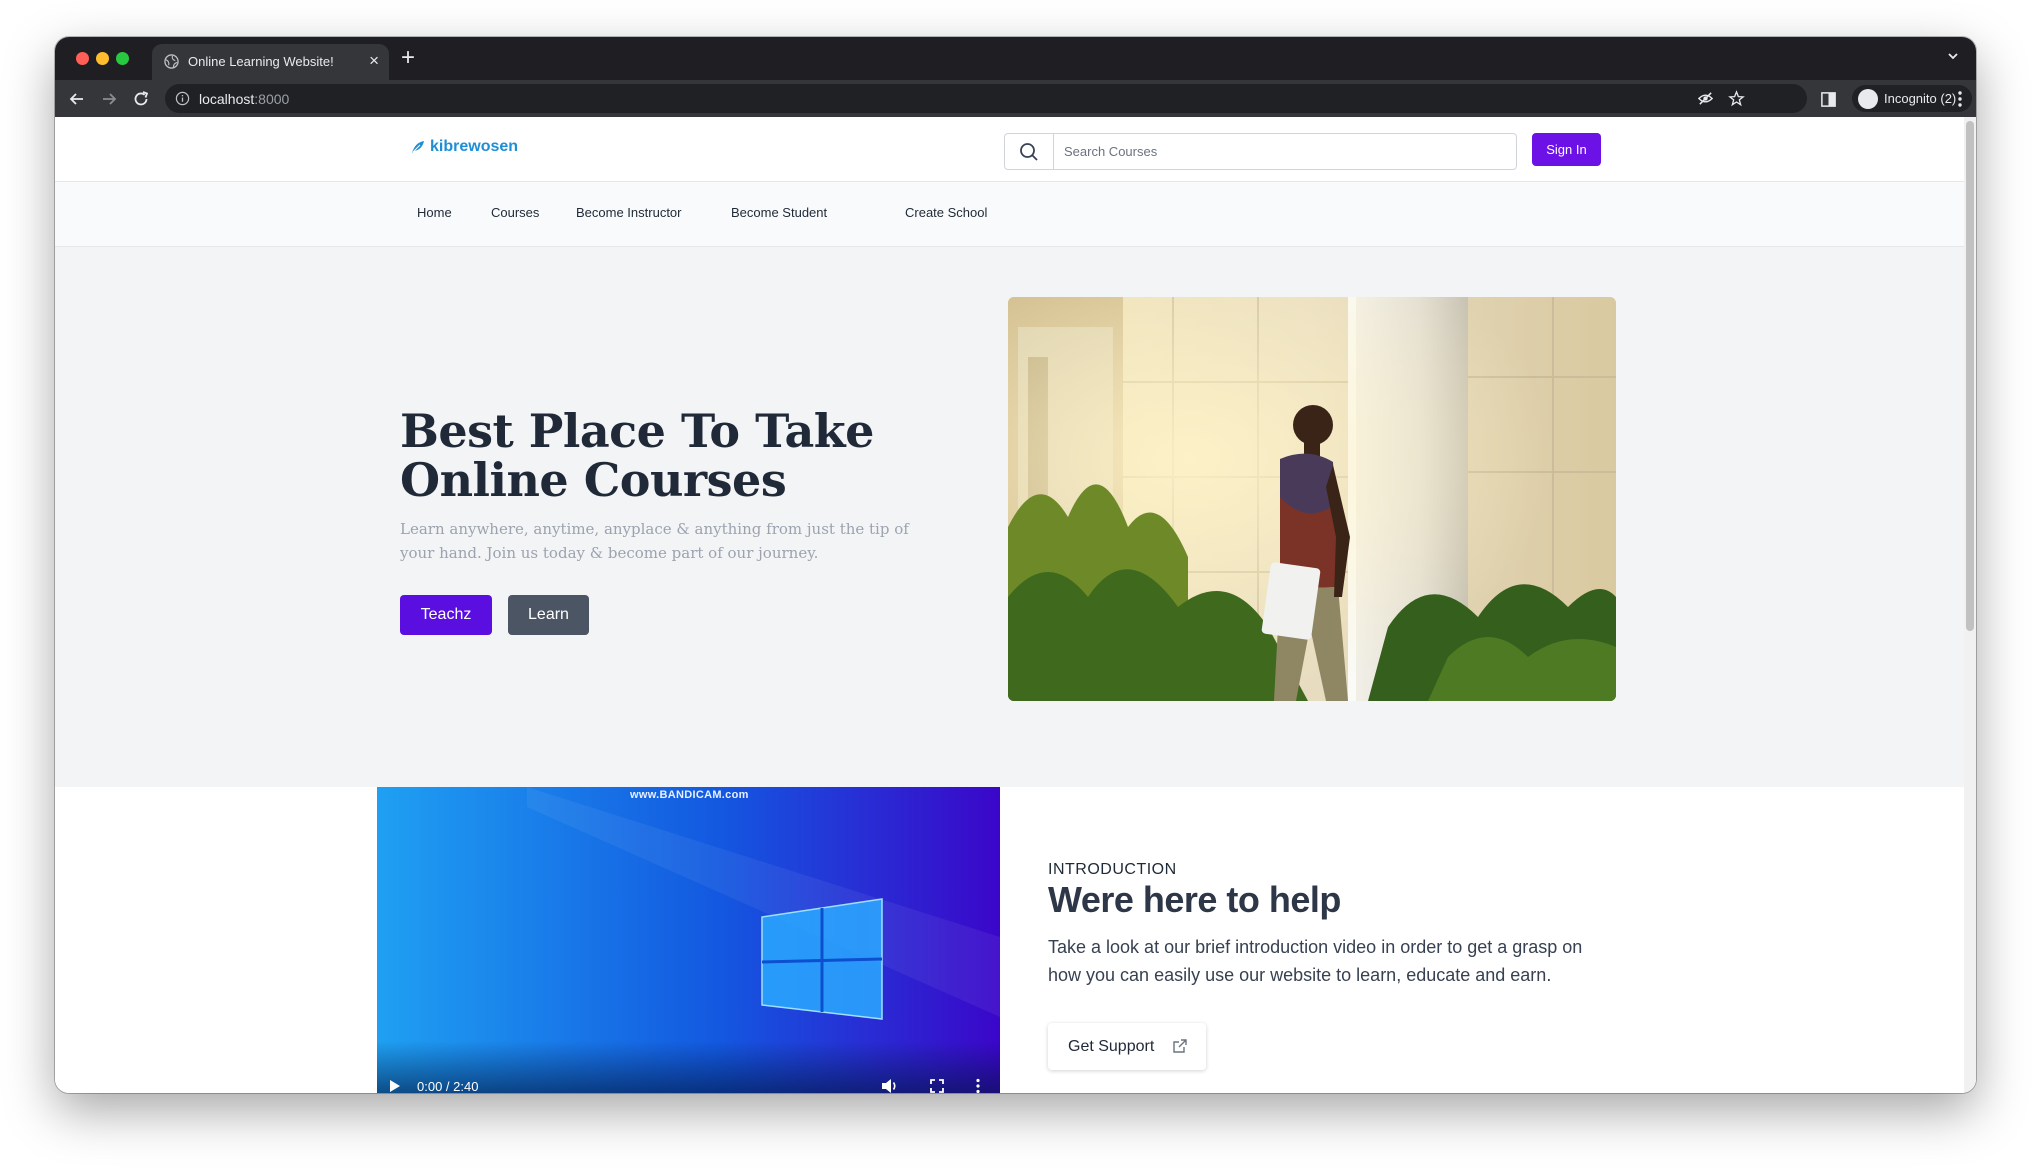 The width and height of the screenshot is (2032, 1167). I want to click on close-window-icon, so click(82, 58).